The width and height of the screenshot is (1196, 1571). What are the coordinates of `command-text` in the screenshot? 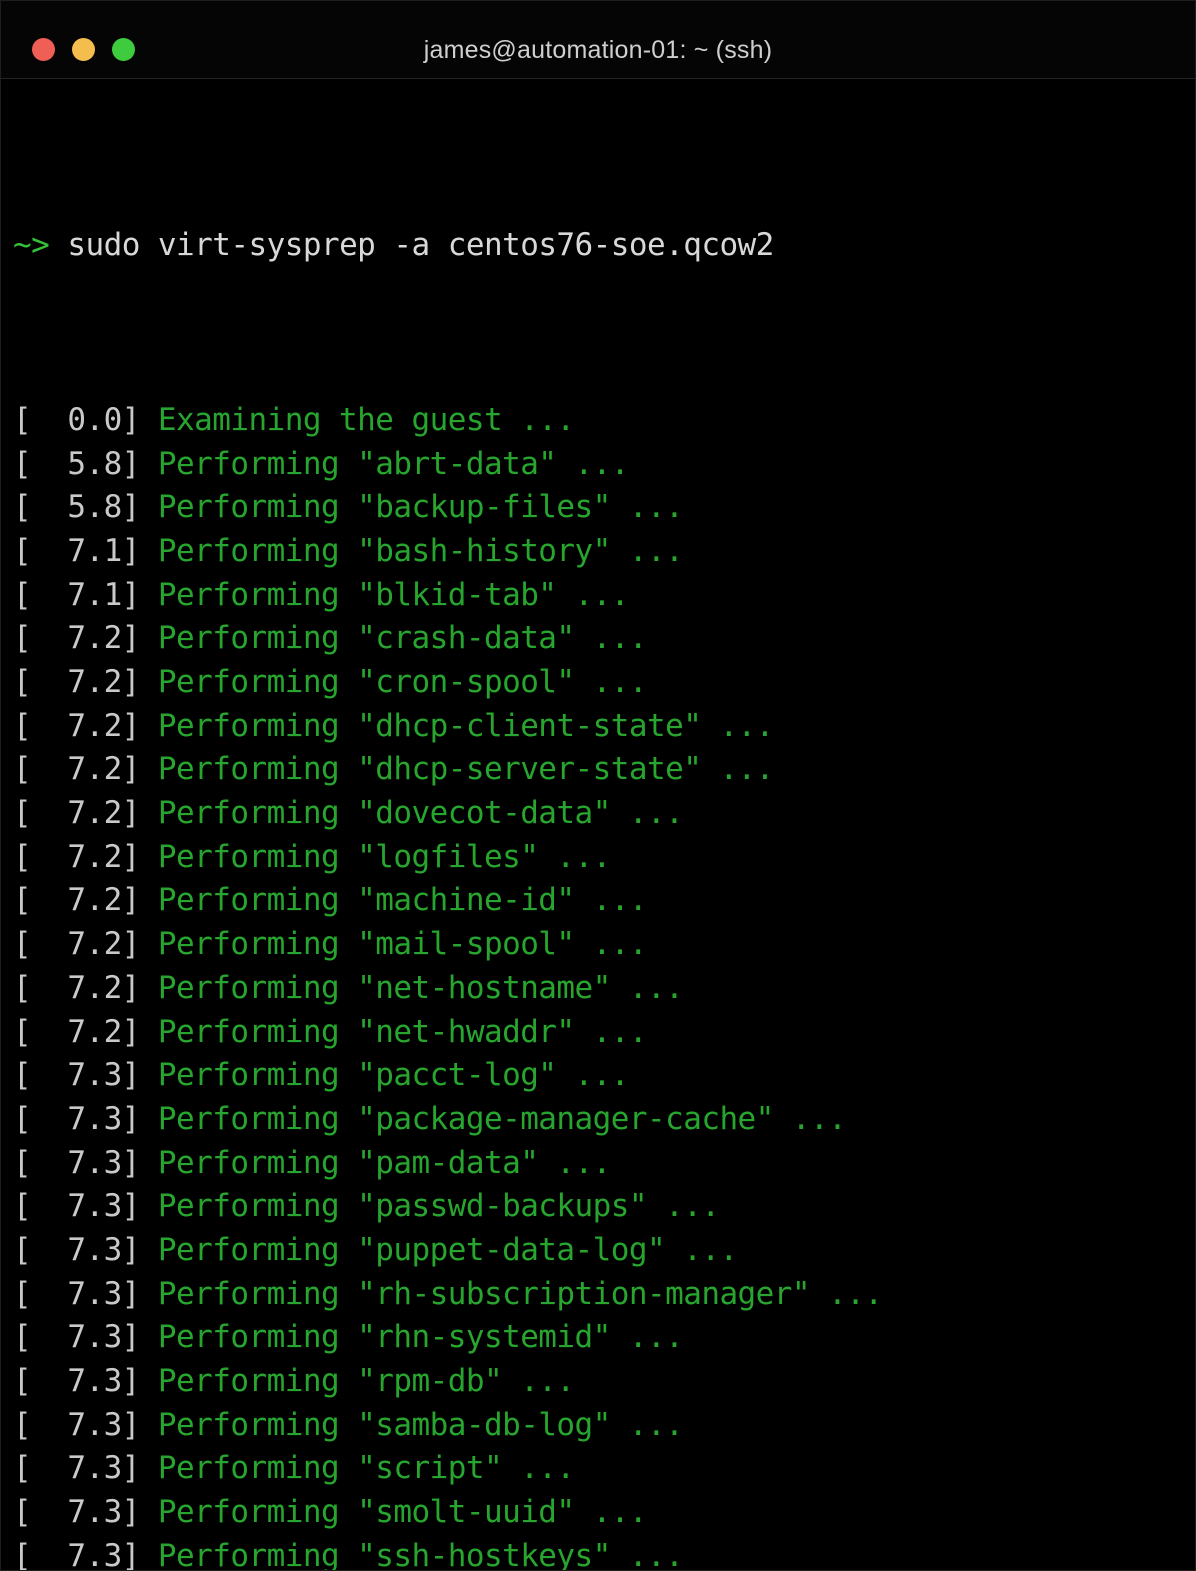 It's located at (58, 245).